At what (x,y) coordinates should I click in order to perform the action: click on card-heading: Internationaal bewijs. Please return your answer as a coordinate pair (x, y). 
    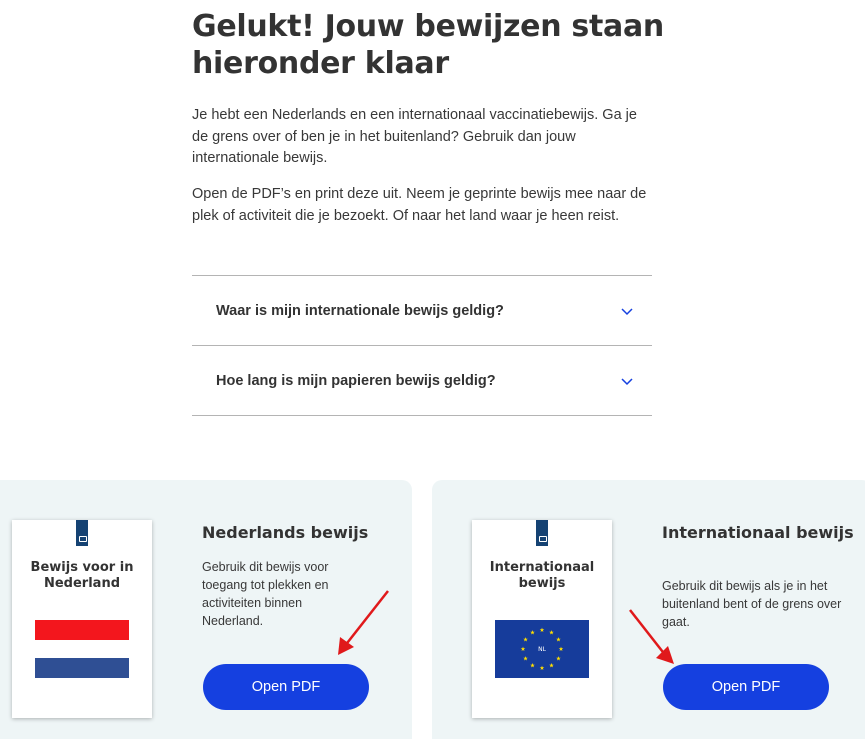
    Looking at the image, I should click on (758, 532).